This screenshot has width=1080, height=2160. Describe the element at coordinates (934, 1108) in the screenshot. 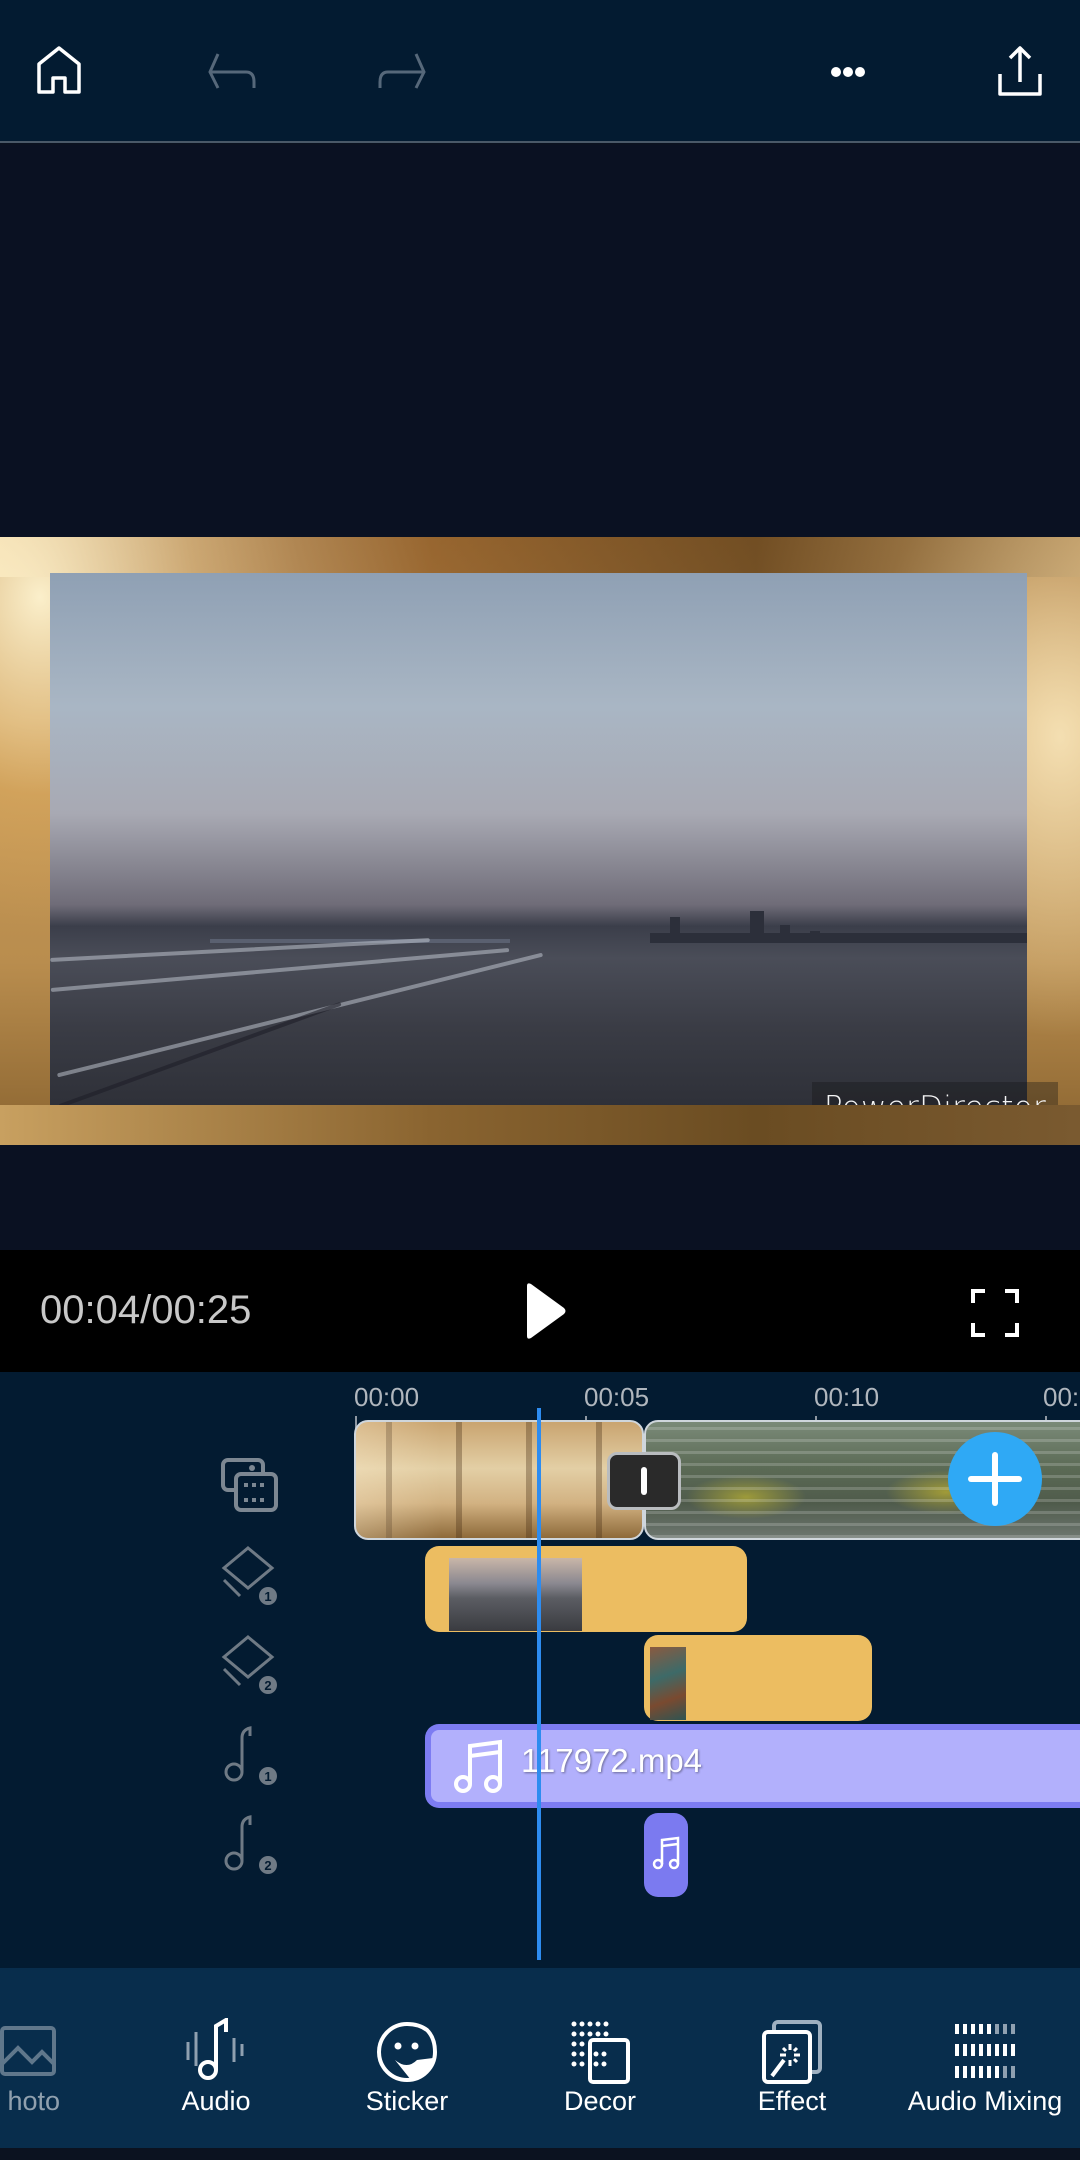

I see `watermark: PowerDirector` at that location.